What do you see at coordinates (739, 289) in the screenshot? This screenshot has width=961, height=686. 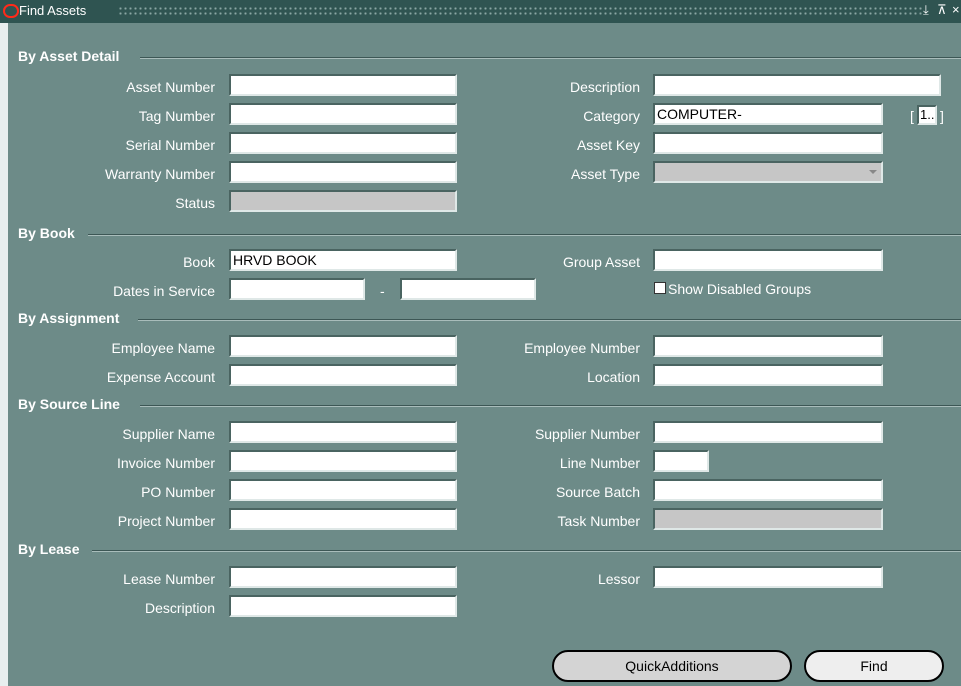 I see `show-disabled-groups-label: Show Disabled Groups` at bounding box center [739, 289].